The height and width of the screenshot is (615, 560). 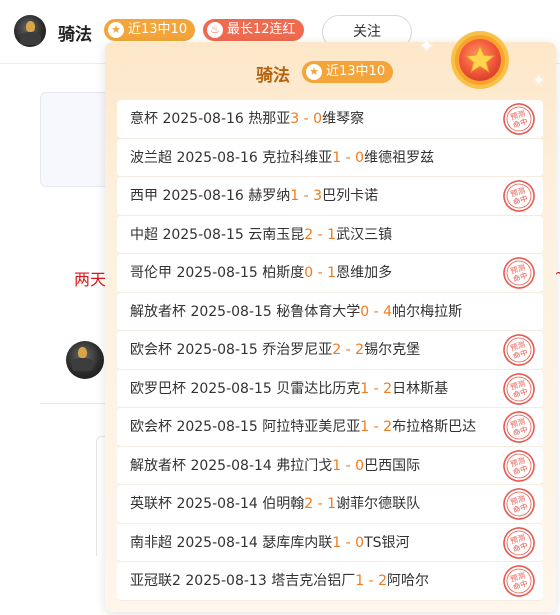 What do you see at coordinates (295, 119) in the screenshot?
I see `match-home-score: 3` at bounding box center [295, 119].